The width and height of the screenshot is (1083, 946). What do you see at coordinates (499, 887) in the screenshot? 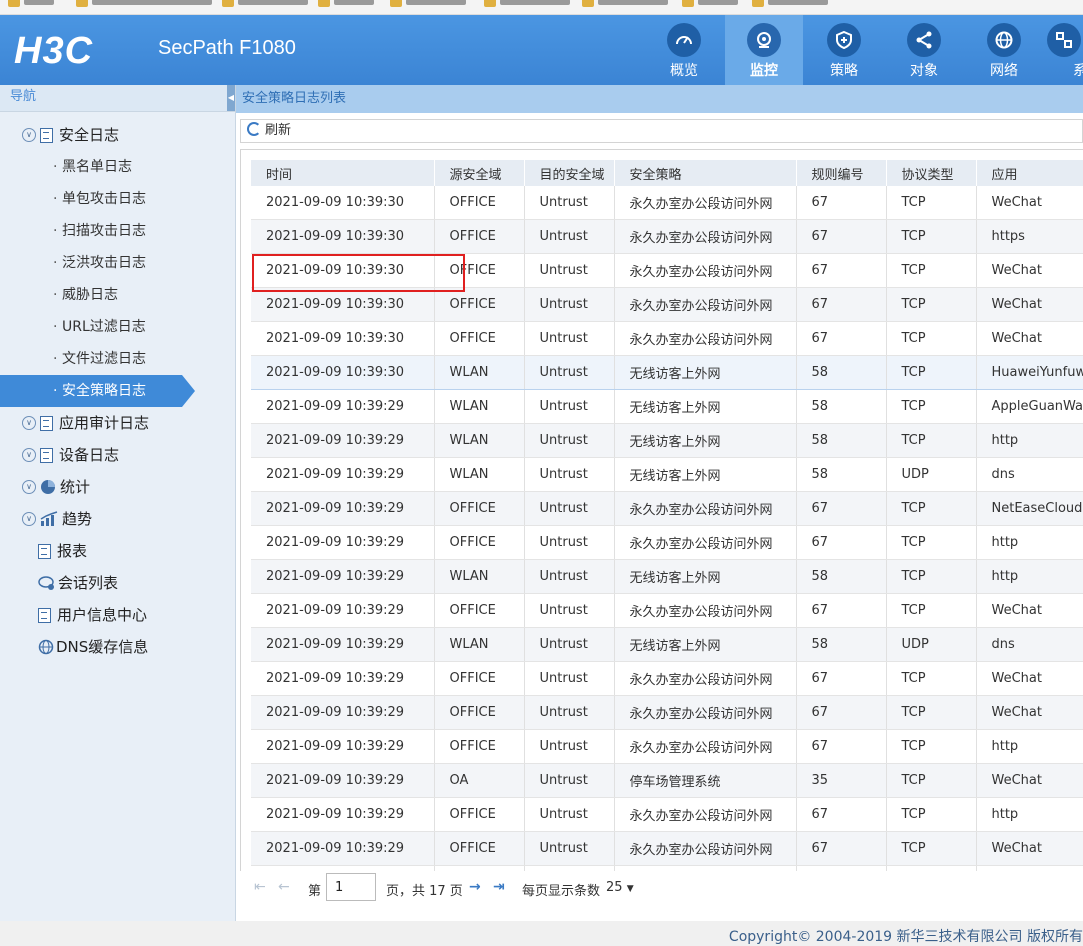
I see `last-page-icon: ⇥` at bounding box center [499, 887].